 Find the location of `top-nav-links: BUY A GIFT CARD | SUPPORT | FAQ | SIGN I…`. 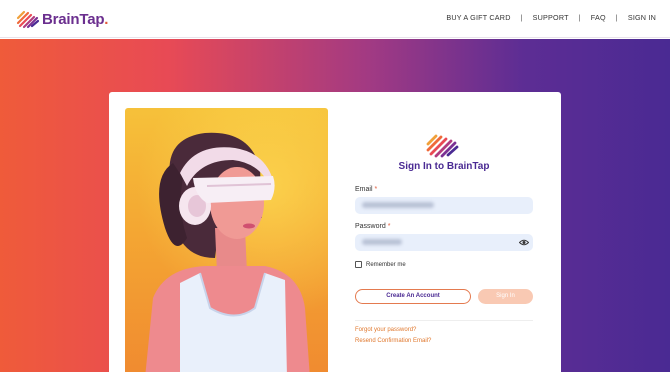

top-nav-links: BUY A GIFT CARD | SUPPORT | FAQ | SIGN I… is located at coordinates (551, 17).